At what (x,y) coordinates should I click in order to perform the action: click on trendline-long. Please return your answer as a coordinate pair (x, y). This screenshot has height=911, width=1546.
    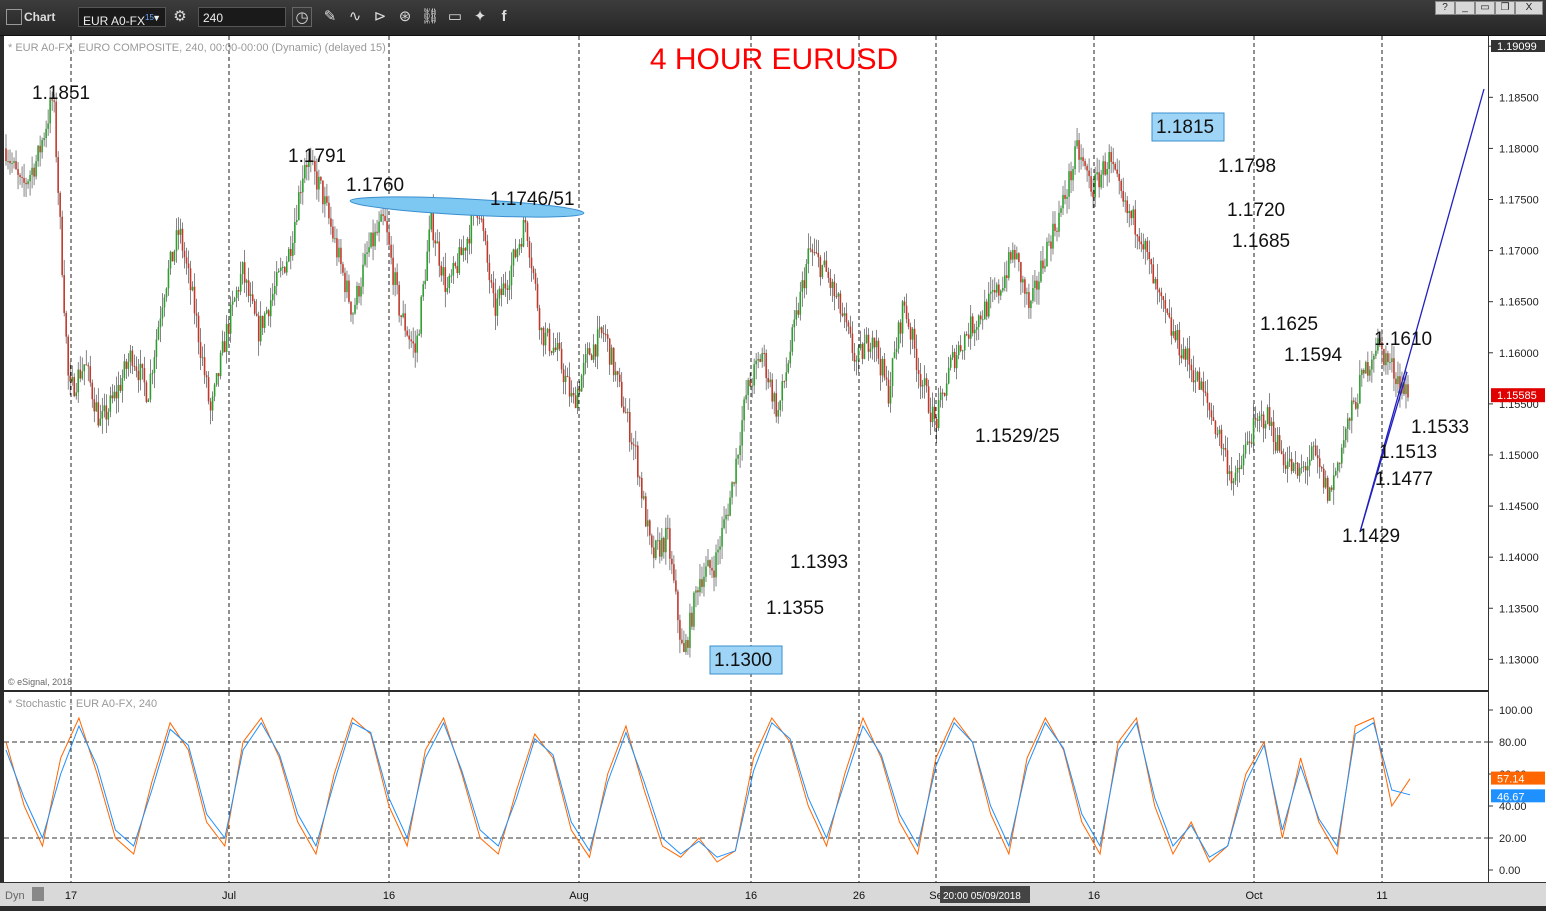
    Looking at the image, I should click on (1422, 310).